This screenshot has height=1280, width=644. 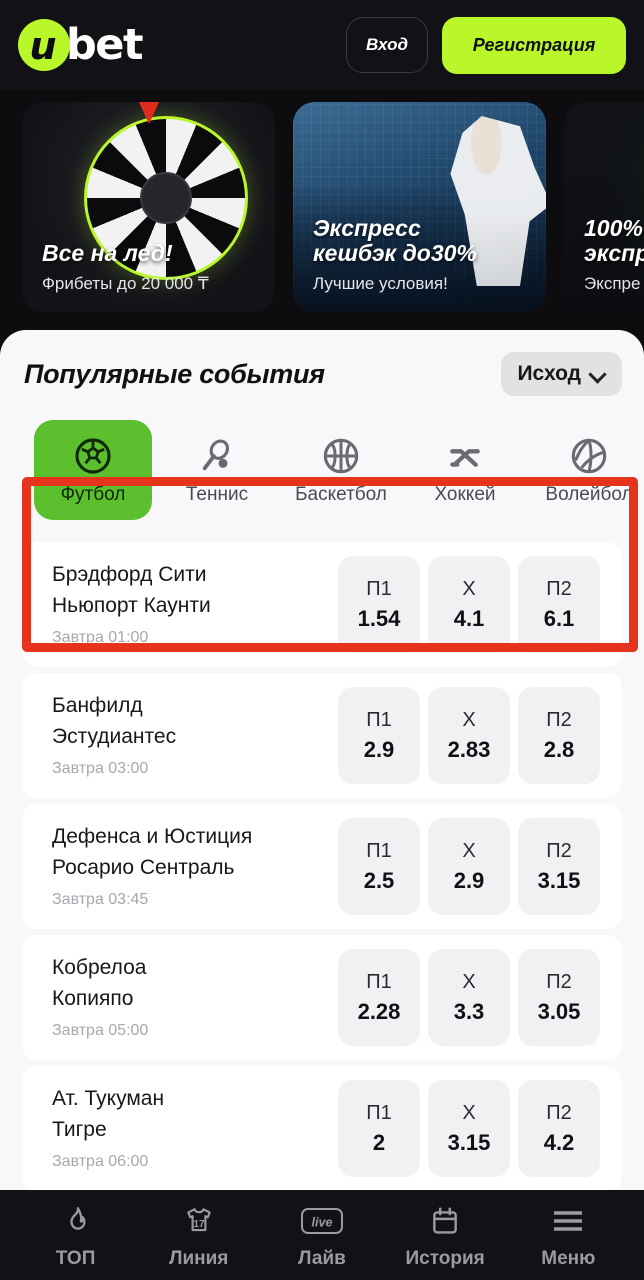 I want to click on odds-group: П1 1.54 X 4.1 П2 6.1, so click(x=469, y=604).